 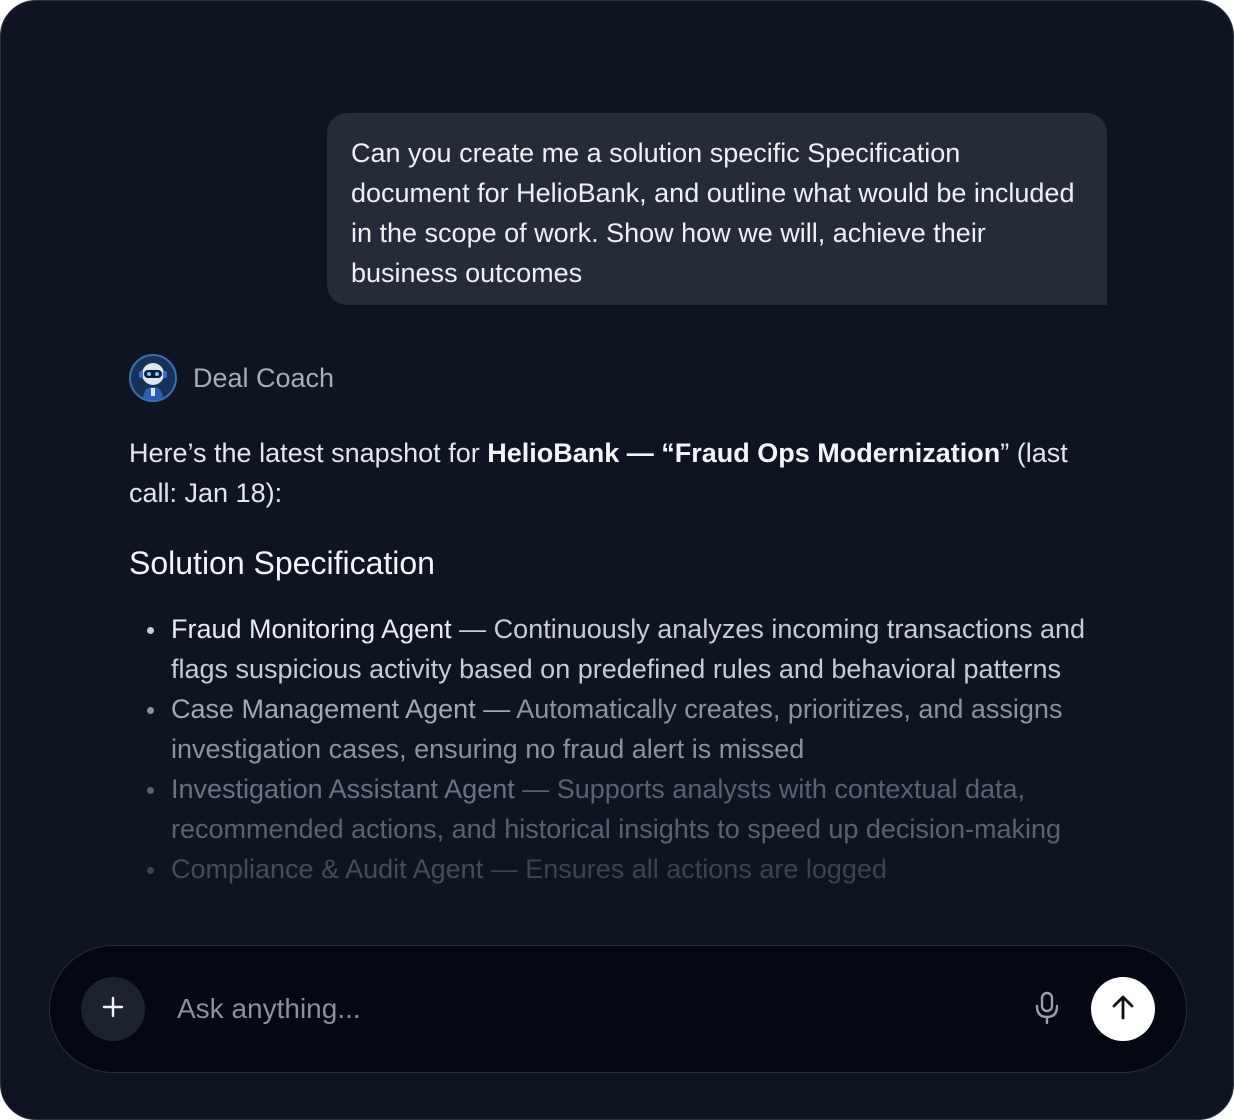 I want to click on add-attachment-button, so click(x=113, y=1009).